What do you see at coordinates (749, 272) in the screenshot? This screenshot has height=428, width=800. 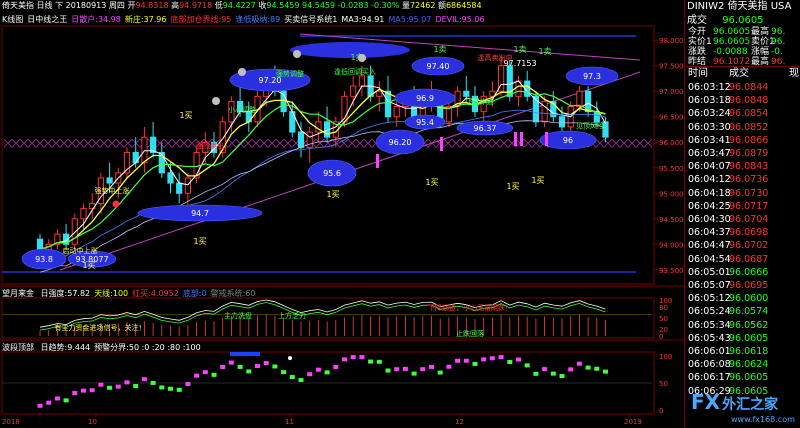 I see `tick-price: 96.0666` at bounding box center [749, 272].